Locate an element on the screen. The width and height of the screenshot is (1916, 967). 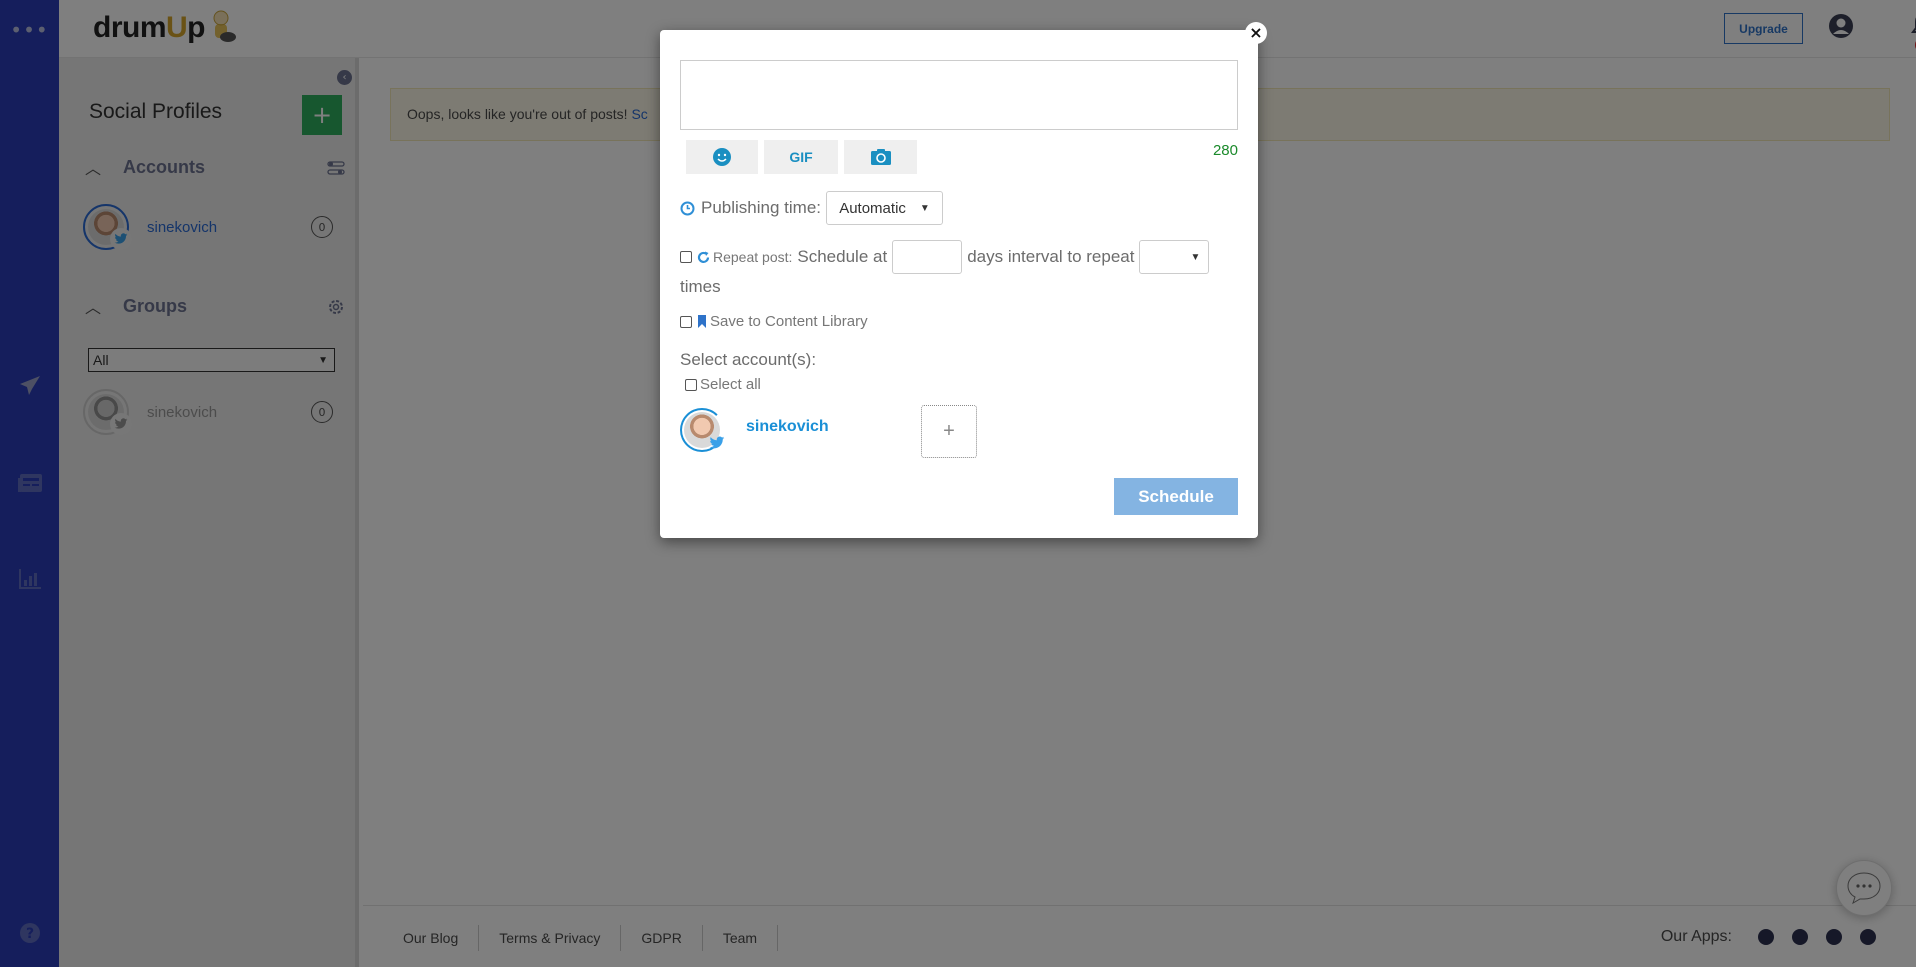
publishing-time-select: Automatic ▼ is located at coordinates (885, 208).